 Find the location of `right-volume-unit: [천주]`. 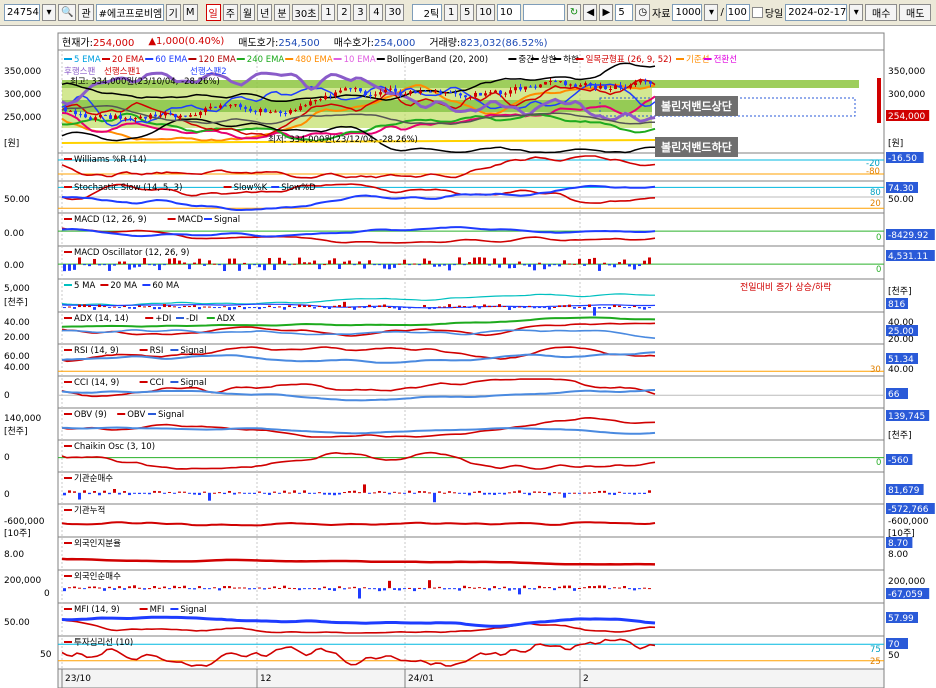

right-volume-unit: [천주] is located at coordinates (900, 291).